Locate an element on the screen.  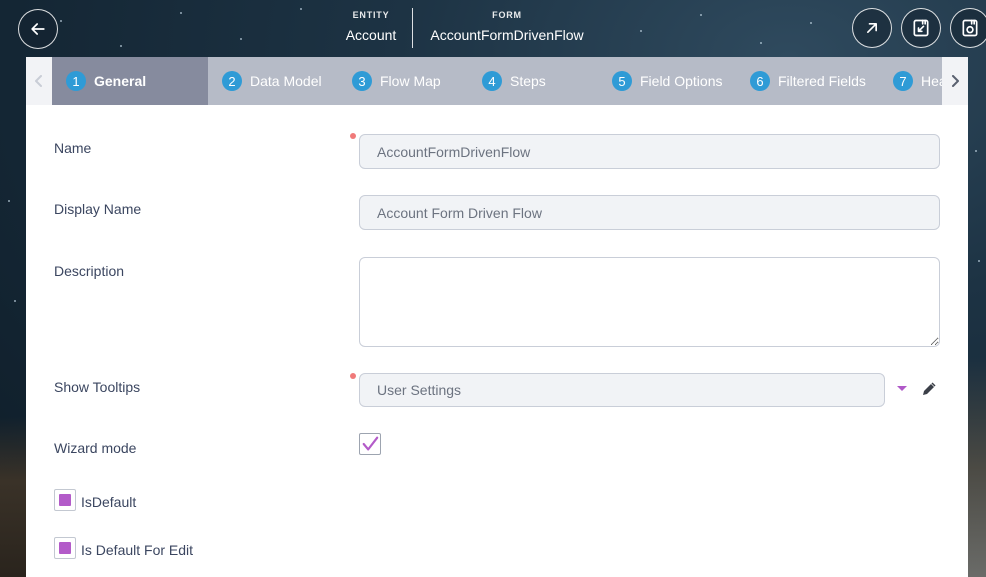
open-form-button is located at coordinates (872, 28).